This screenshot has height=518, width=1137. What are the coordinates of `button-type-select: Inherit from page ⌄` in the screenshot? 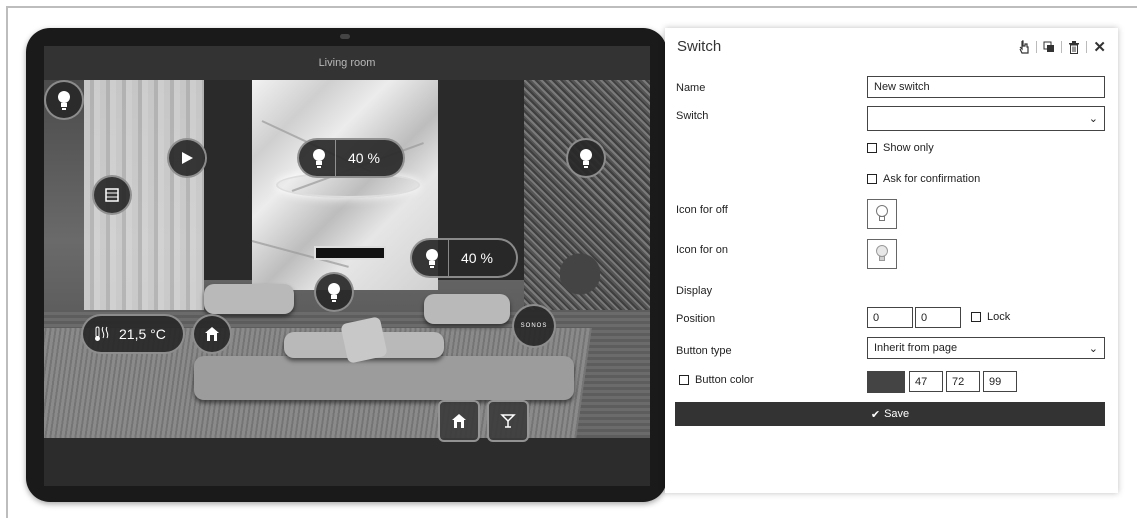 It's located at (986, 348).